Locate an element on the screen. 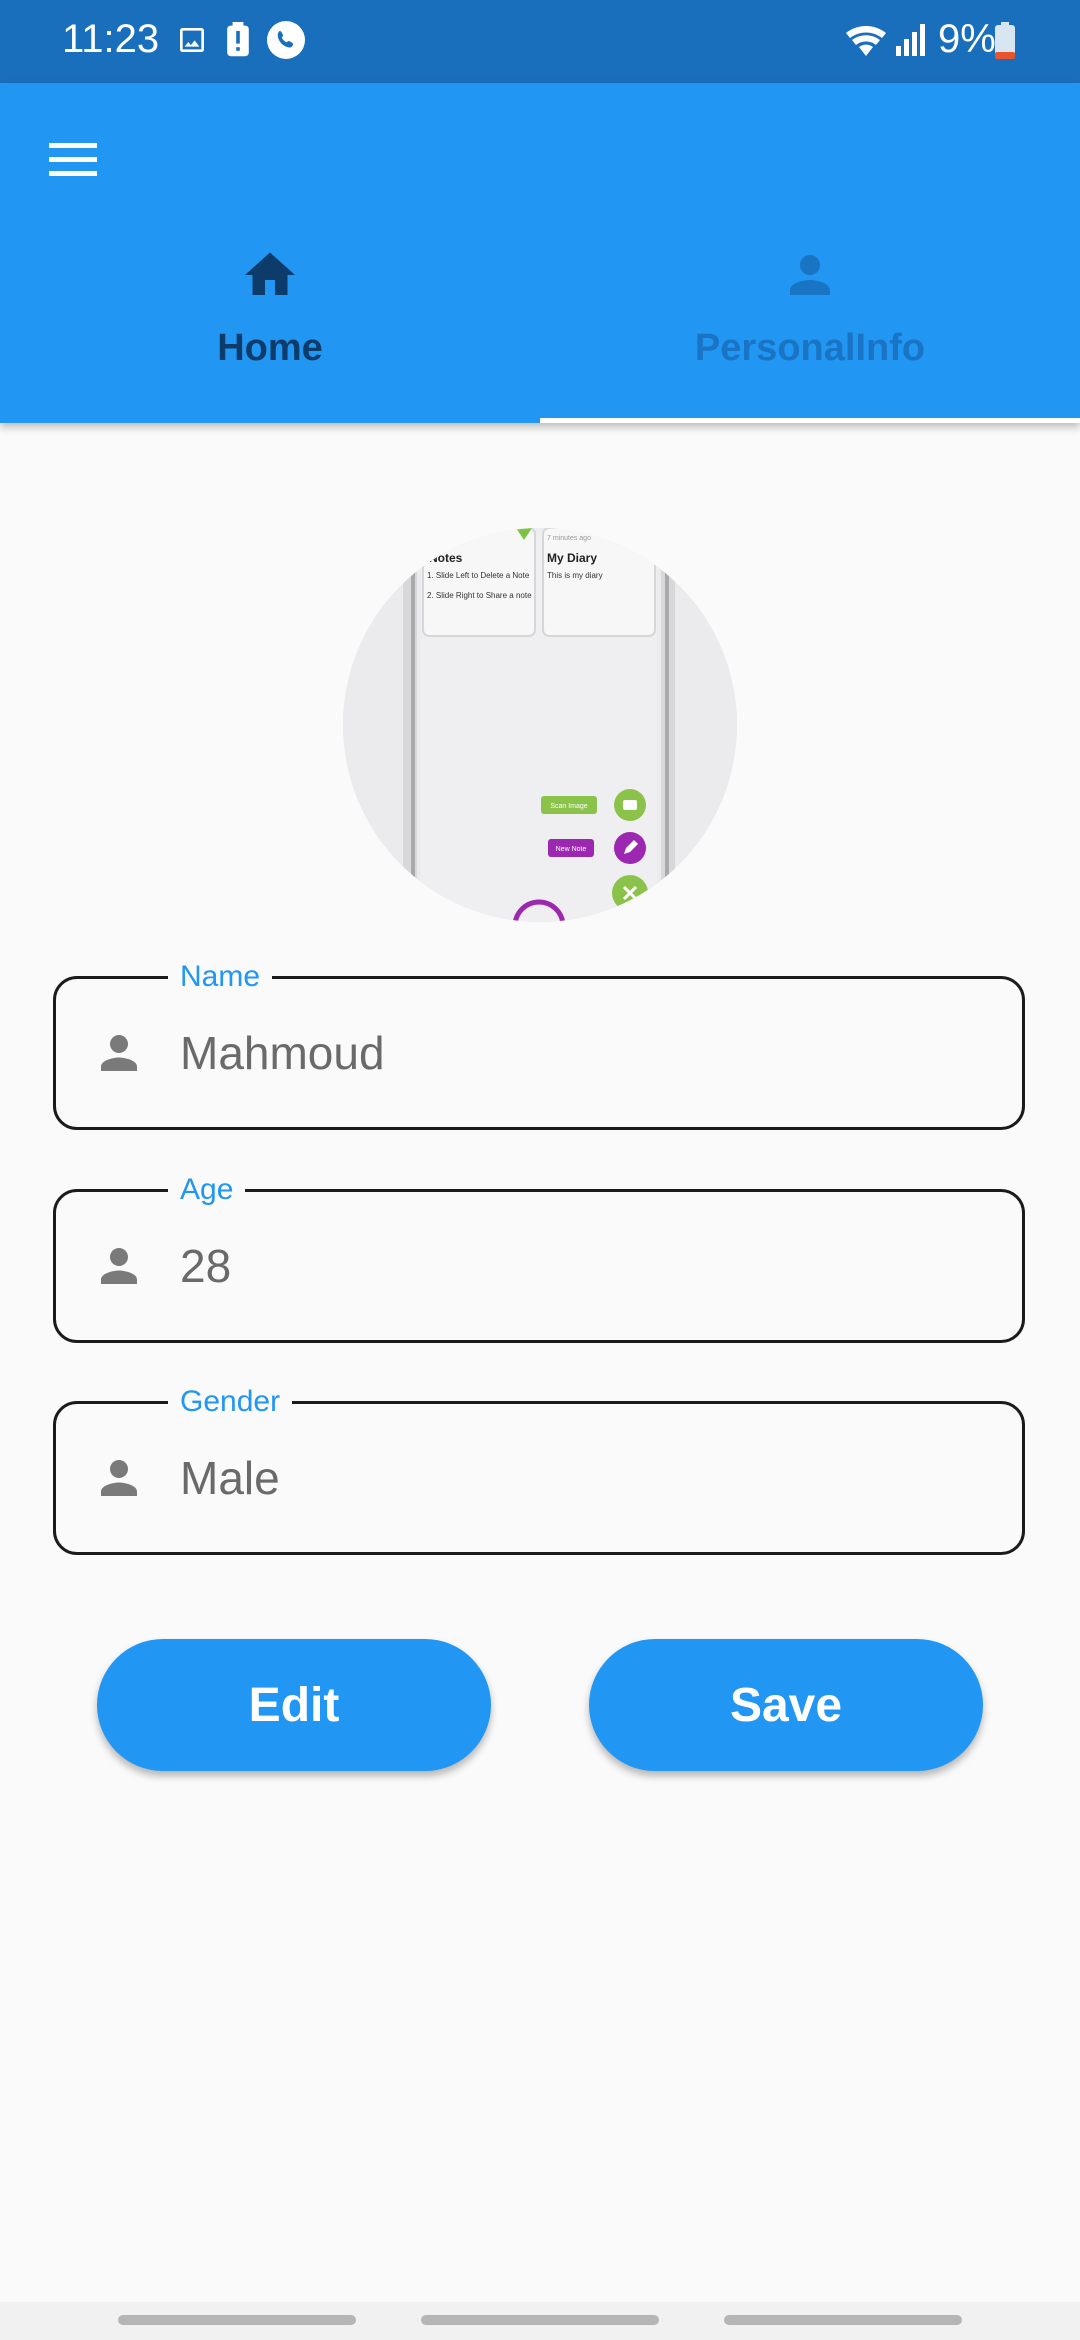  age-field-label: Age is located at coordinates (207, 1190).